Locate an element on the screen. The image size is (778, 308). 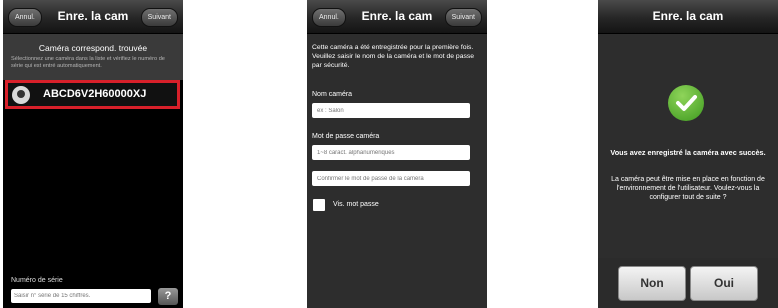
screen-title: Enre. la cam is located at coordinates (688, 16).